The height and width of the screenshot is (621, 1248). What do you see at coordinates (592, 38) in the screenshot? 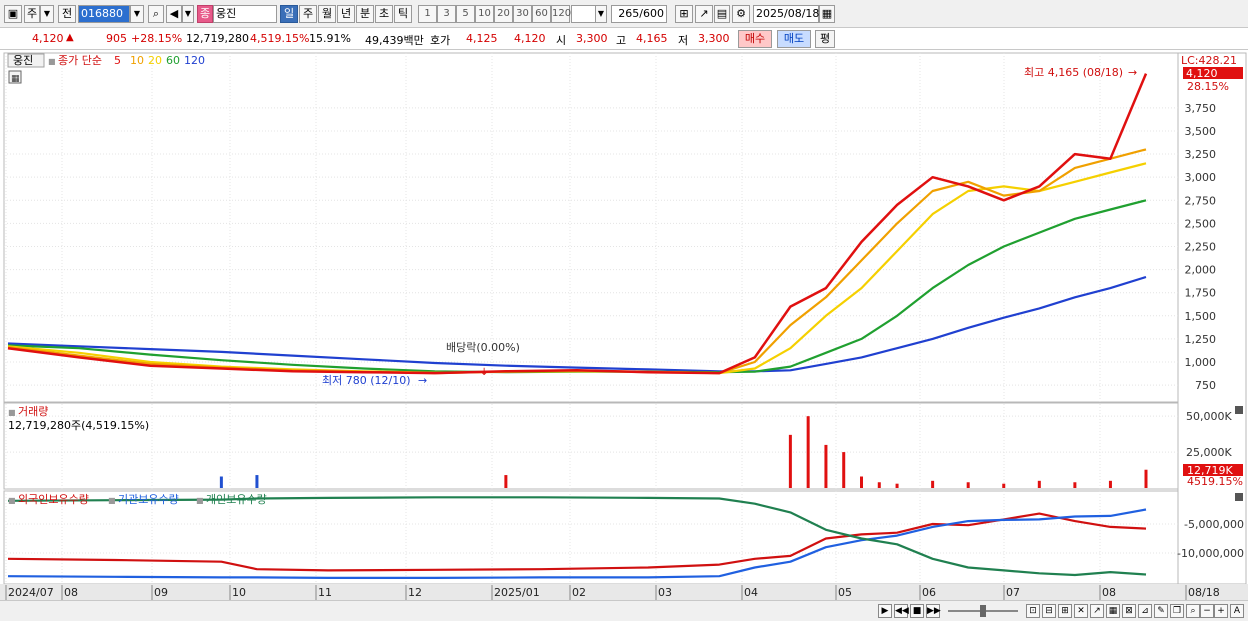
I see `open-price: 3,300` at bounding box center [592, 38].